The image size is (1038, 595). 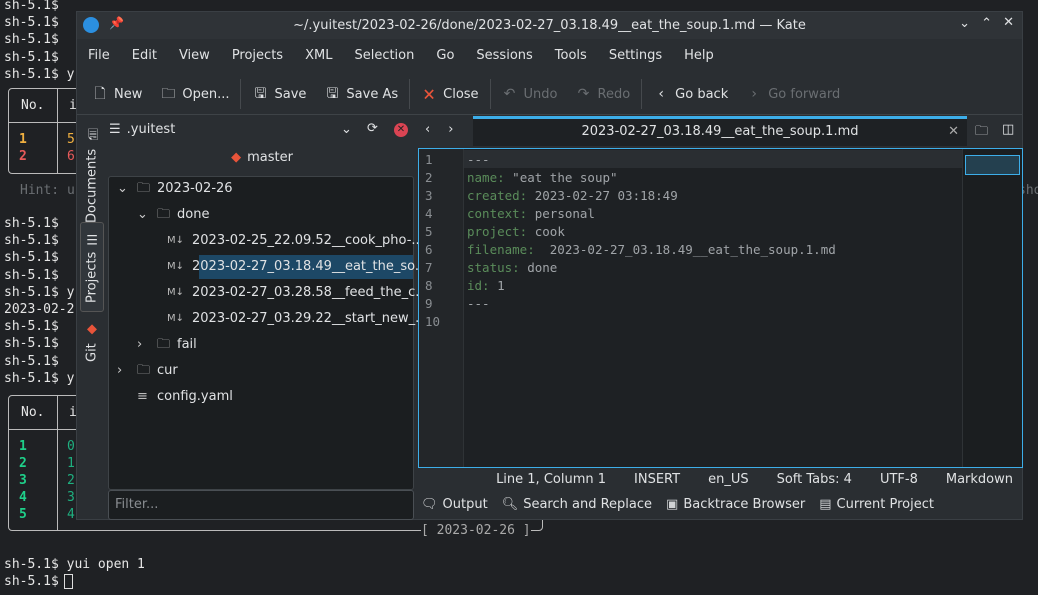 What do you see at coordinates (672, 504) in the screenshot?
I see `image-icon: ▣` at bounding box center [672, 504].